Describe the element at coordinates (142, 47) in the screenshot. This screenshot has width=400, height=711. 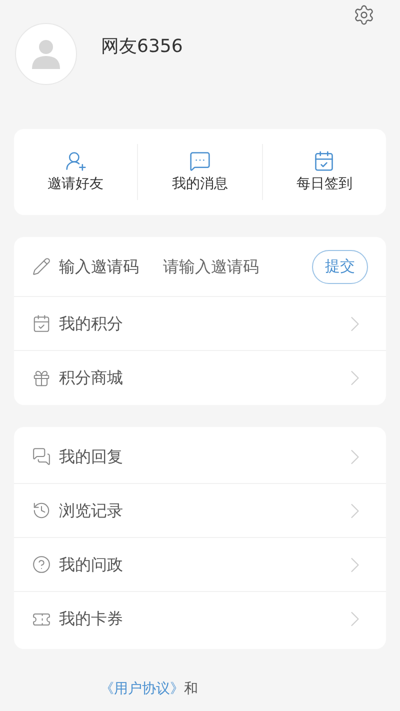
I see `username: 网友6356` at that location.